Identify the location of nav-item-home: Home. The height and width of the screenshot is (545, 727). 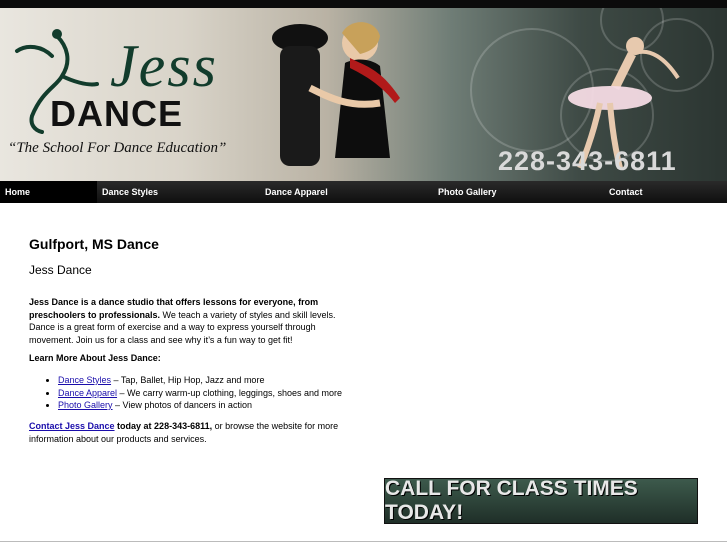
(17, 192).